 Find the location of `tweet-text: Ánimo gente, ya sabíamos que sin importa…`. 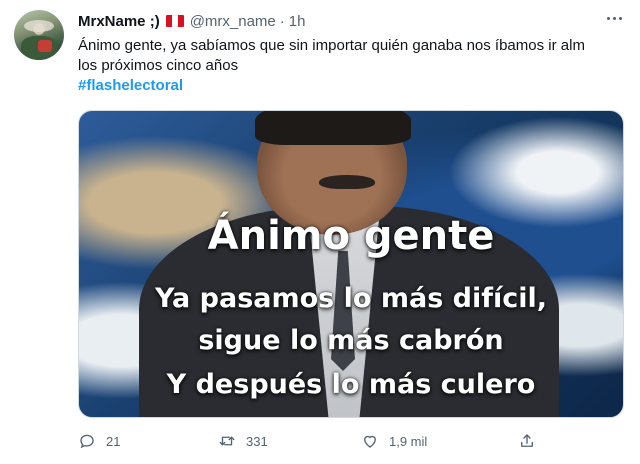

tweet-text: Ánimo gente, ya sabíamos que sin importa… is located at coordinates (354, 55).